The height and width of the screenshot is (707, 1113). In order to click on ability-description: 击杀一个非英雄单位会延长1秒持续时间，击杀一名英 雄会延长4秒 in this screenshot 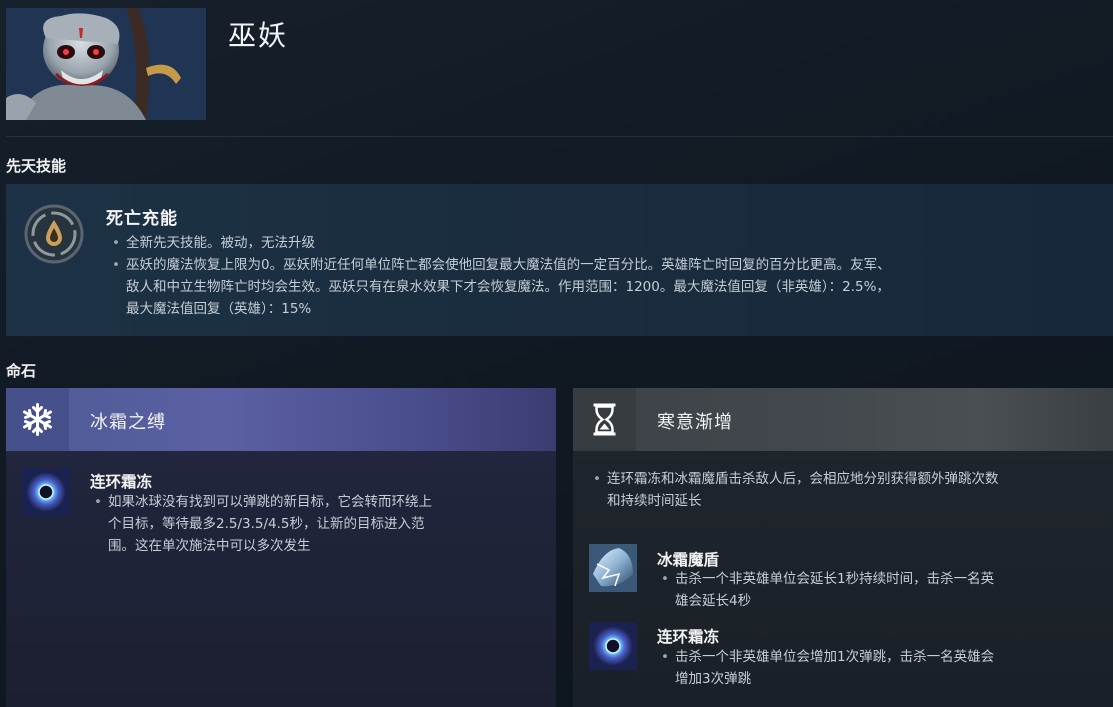, I will do `click(877, 590)`.